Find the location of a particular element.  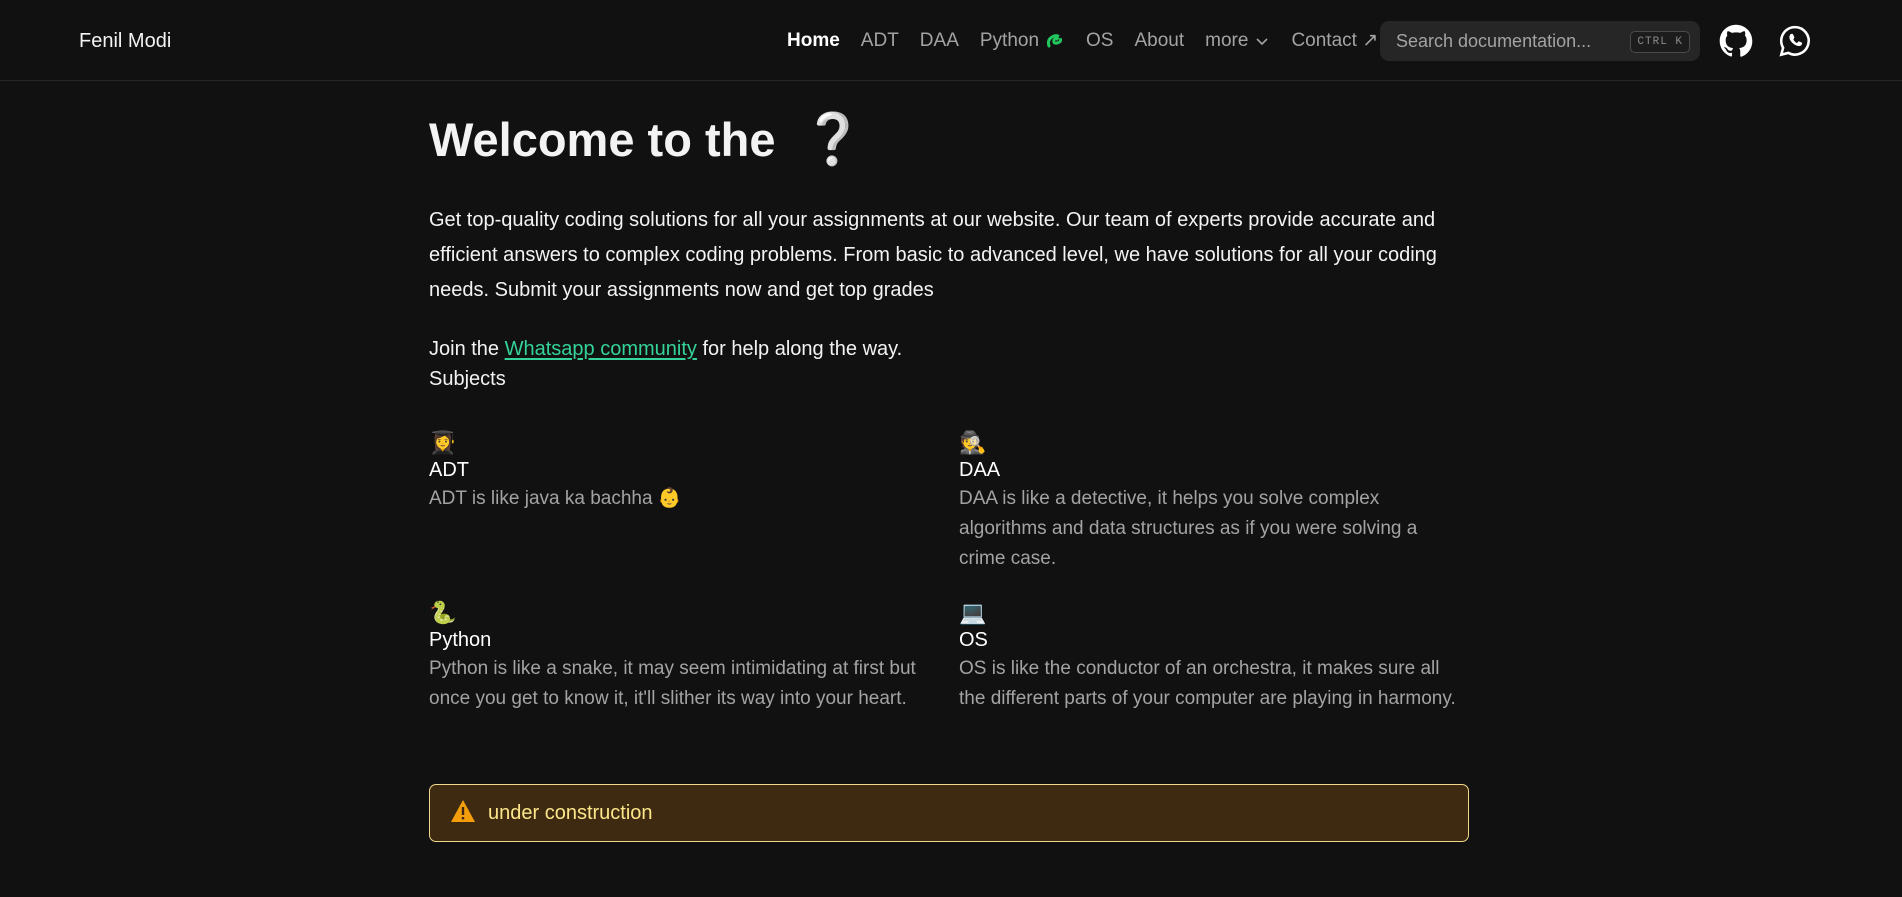

nav-dropdown-more-label: more is located at coordinates (1227, 40).